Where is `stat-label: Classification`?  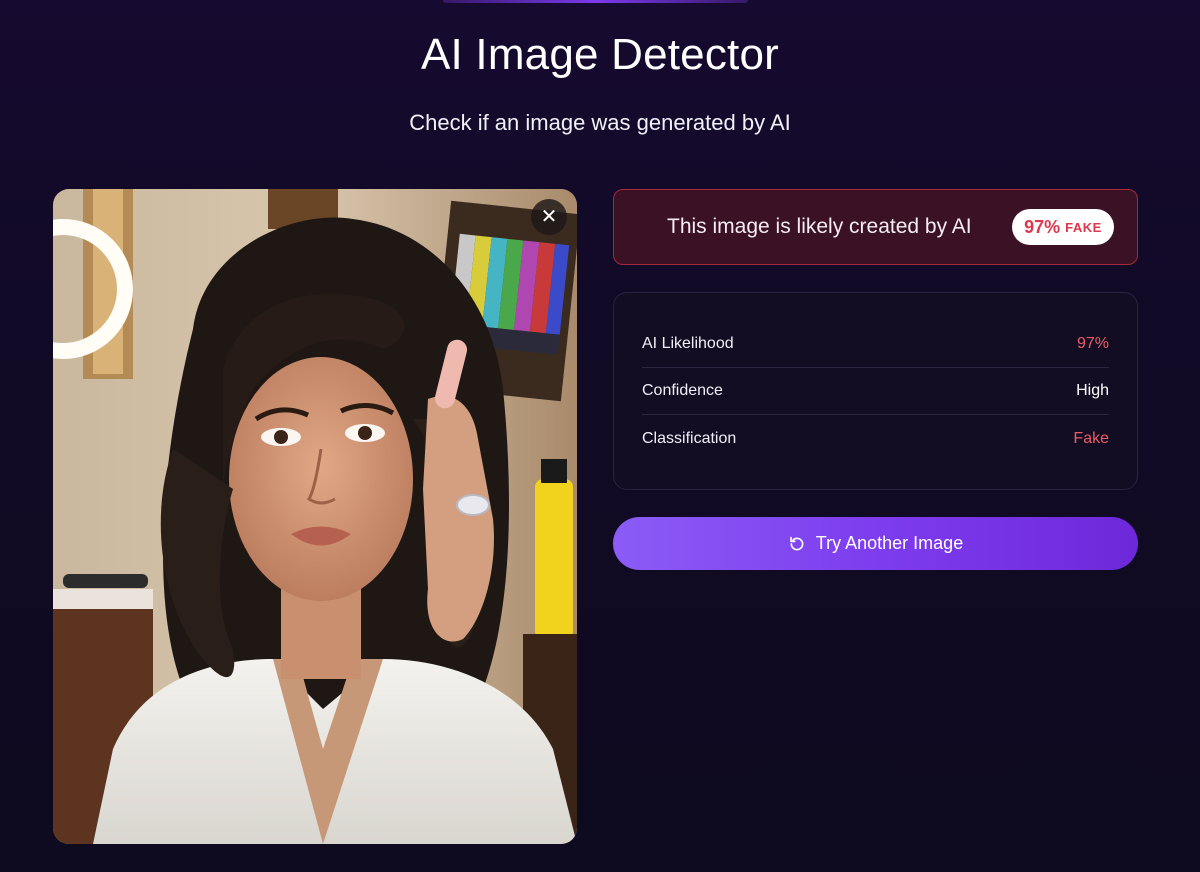
stat-label: Classification is located at coordinates (689, 438).